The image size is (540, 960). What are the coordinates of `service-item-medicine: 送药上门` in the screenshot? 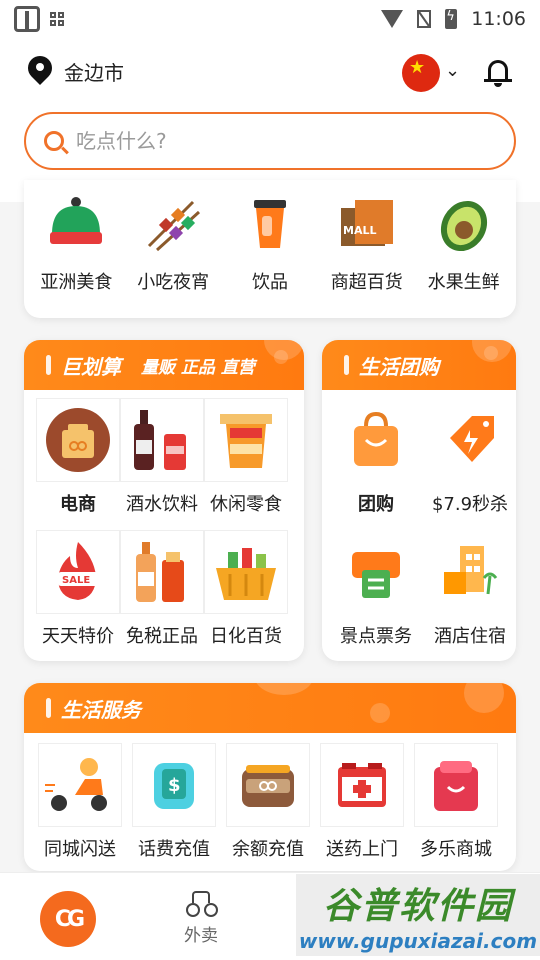 It's located at (362, 802).